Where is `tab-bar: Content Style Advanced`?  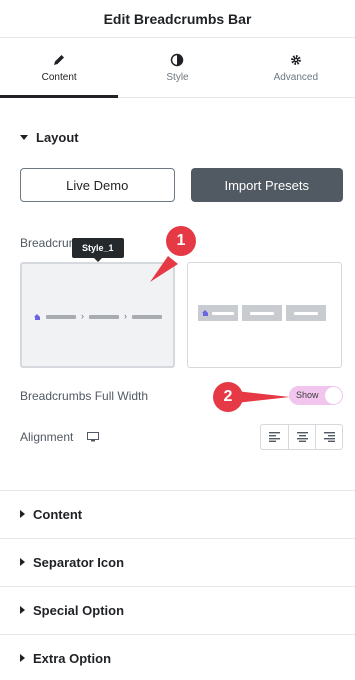
tab-bar: Content Style Advanced is located at coordinates (177, 68).